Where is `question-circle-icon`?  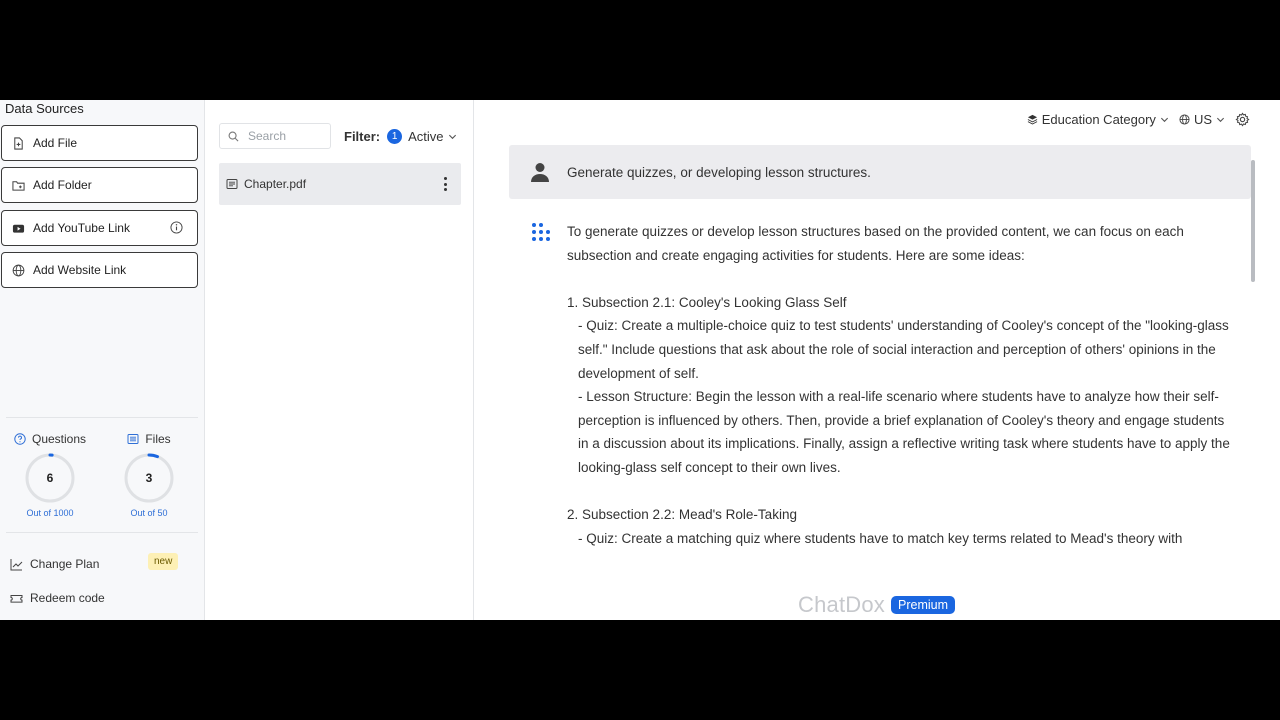 question-circle-icon is located at coordinates (20, 439).